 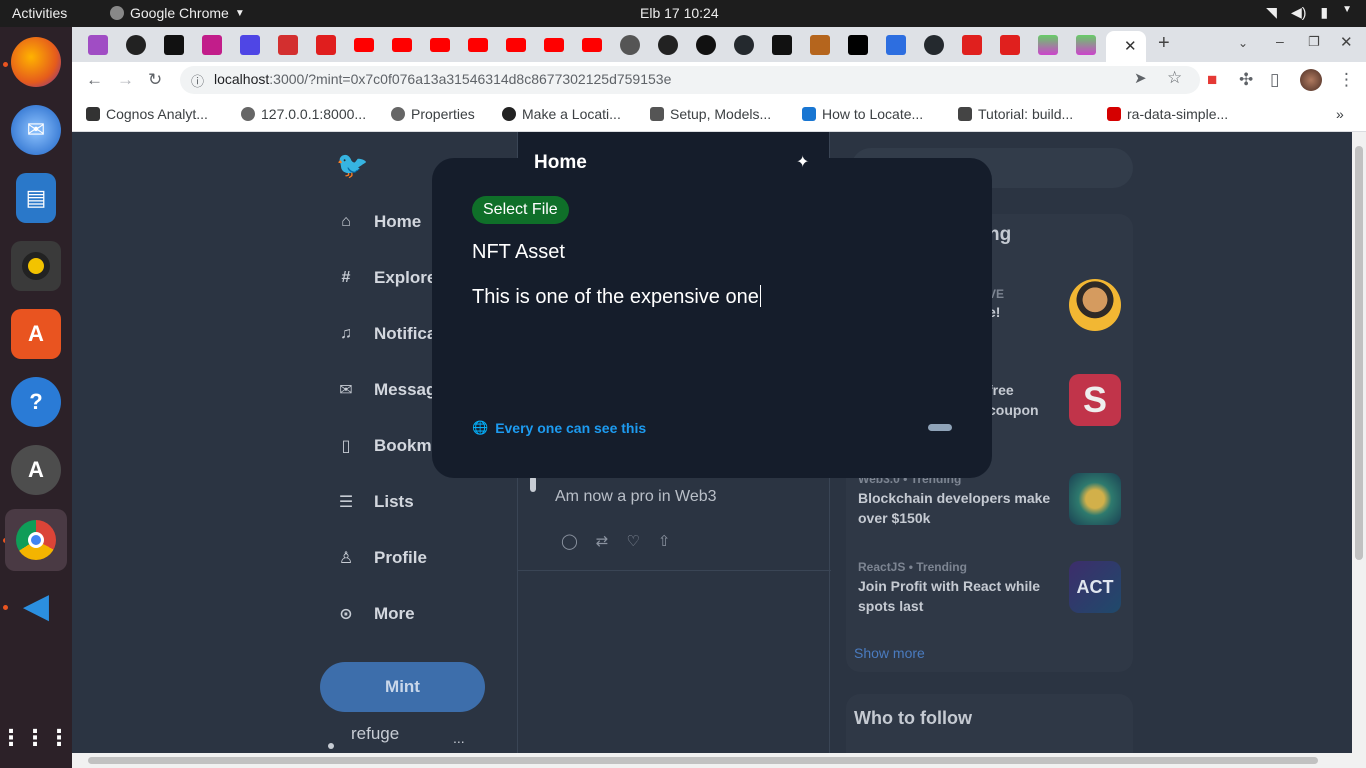 What do you see at coordinates (433, 114) in the screenshot?
I see `bookmark-item: Properties` at bounding box center [433, 114].